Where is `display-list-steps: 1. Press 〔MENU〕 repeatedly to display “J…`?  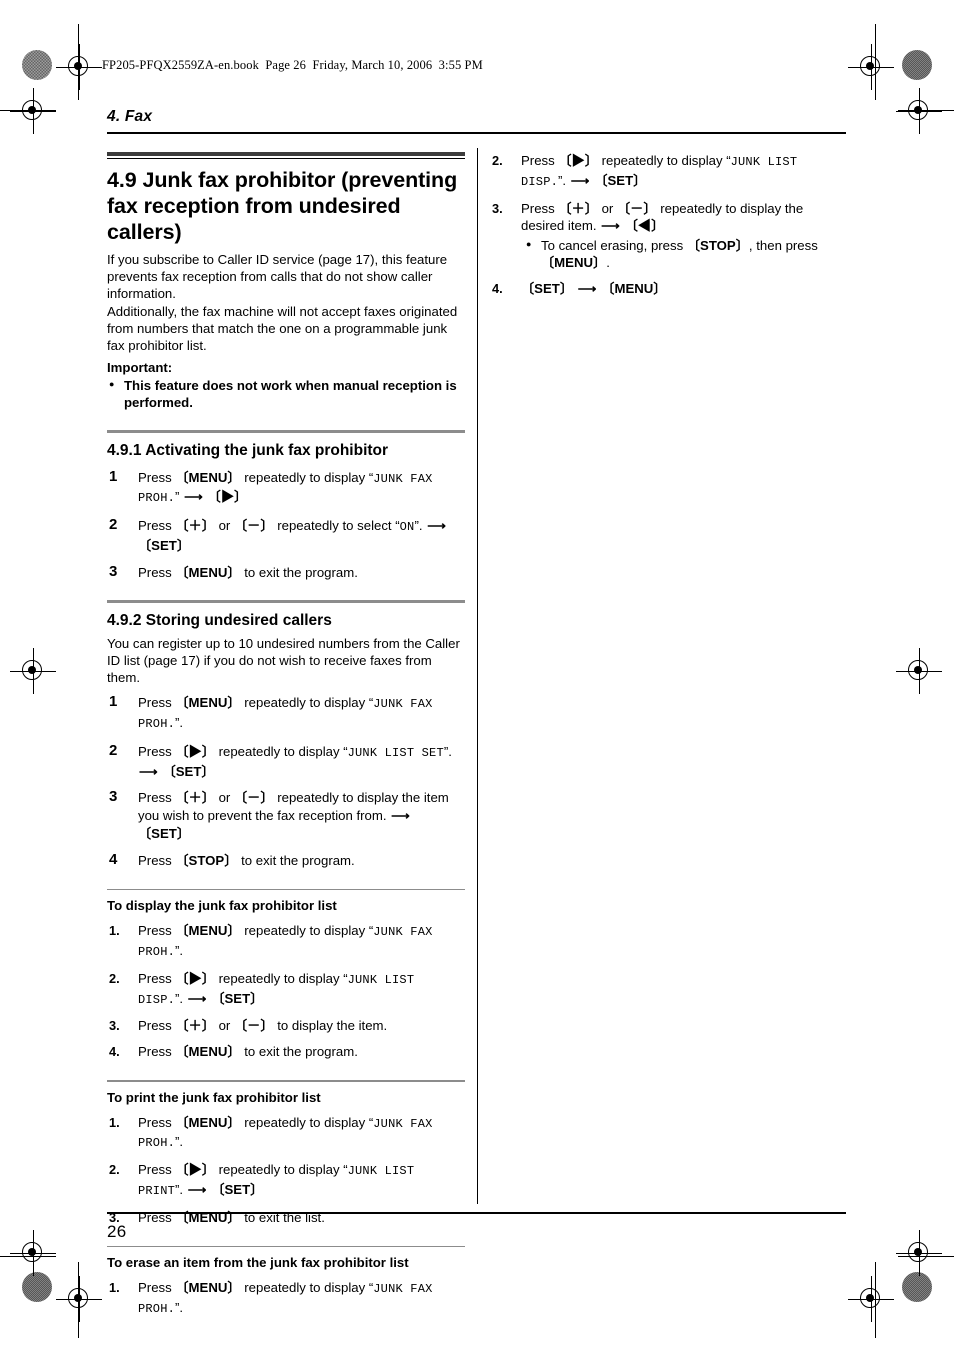
display-list-steps: 1. Press 〔MENU〕 repeatedly to display “J… is located at coordinates (286, 991).